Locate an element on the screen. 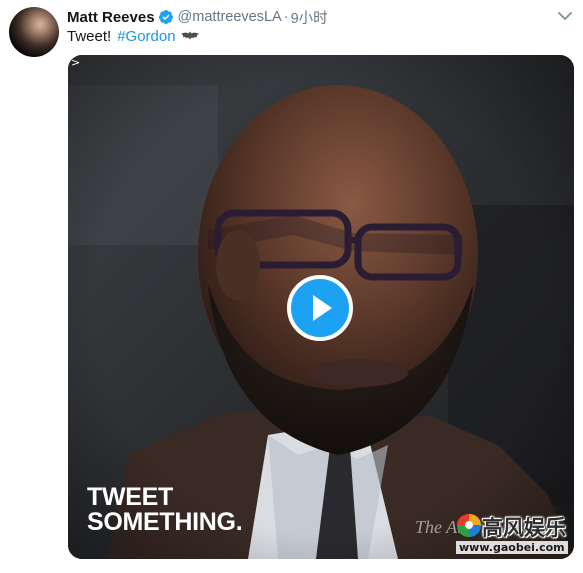 Image resolution: width=583 pixels, height=573 pixels. avatar is located at coordinates (34, 32).